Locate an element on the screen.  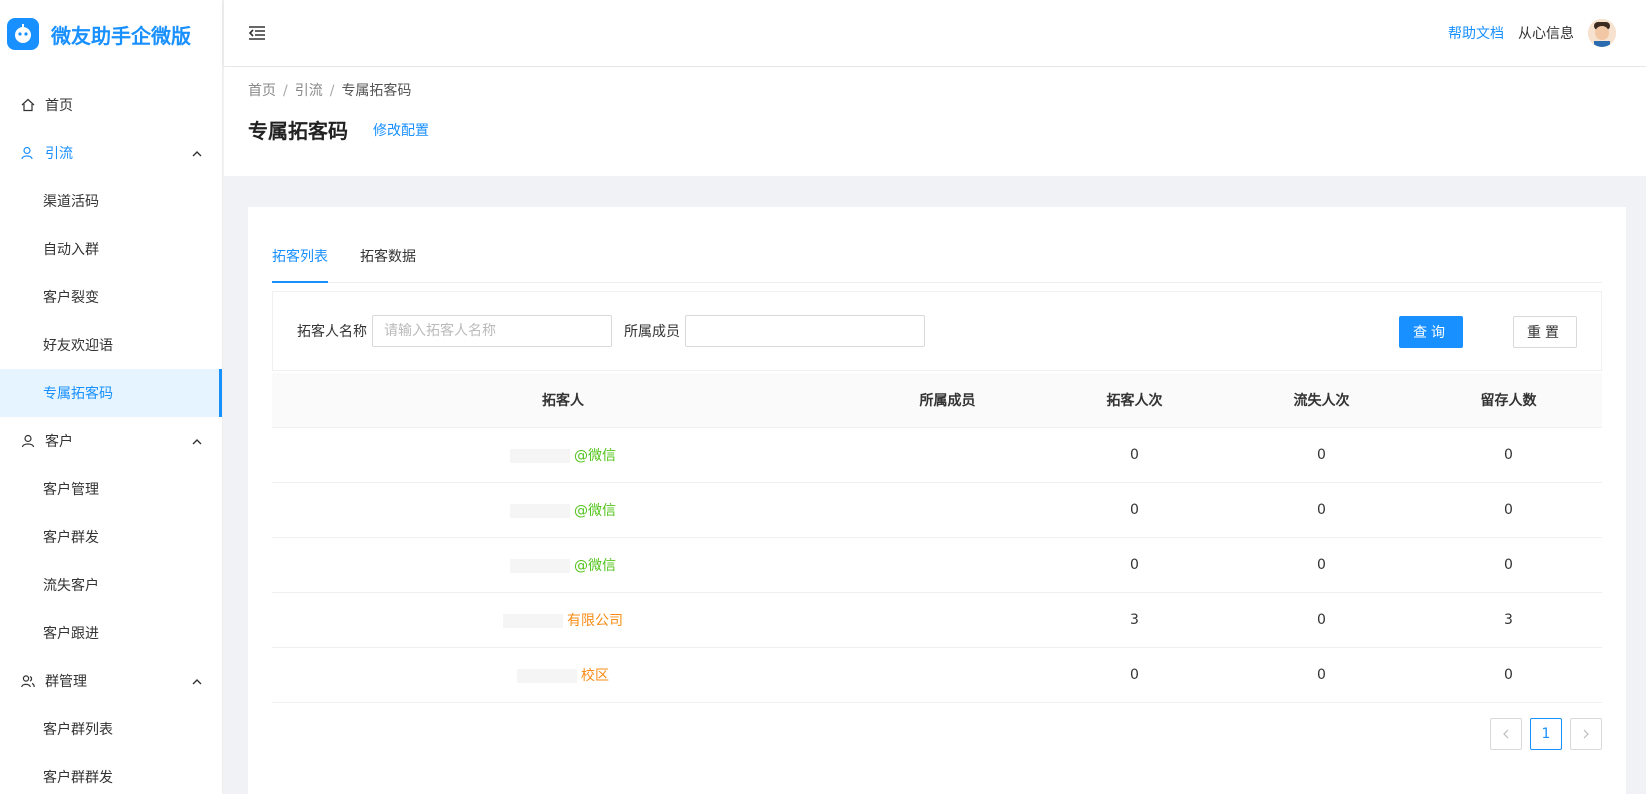
chevron-right-icon is located at coordinates (1586, 734).